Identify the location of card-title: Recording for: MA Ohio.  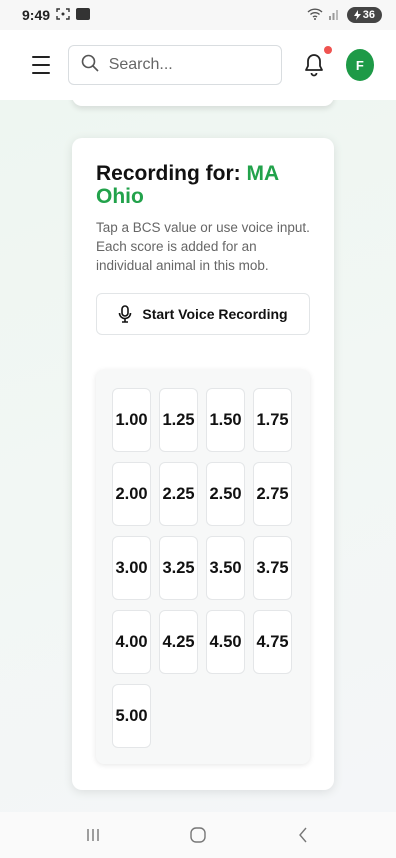
(203, 185).